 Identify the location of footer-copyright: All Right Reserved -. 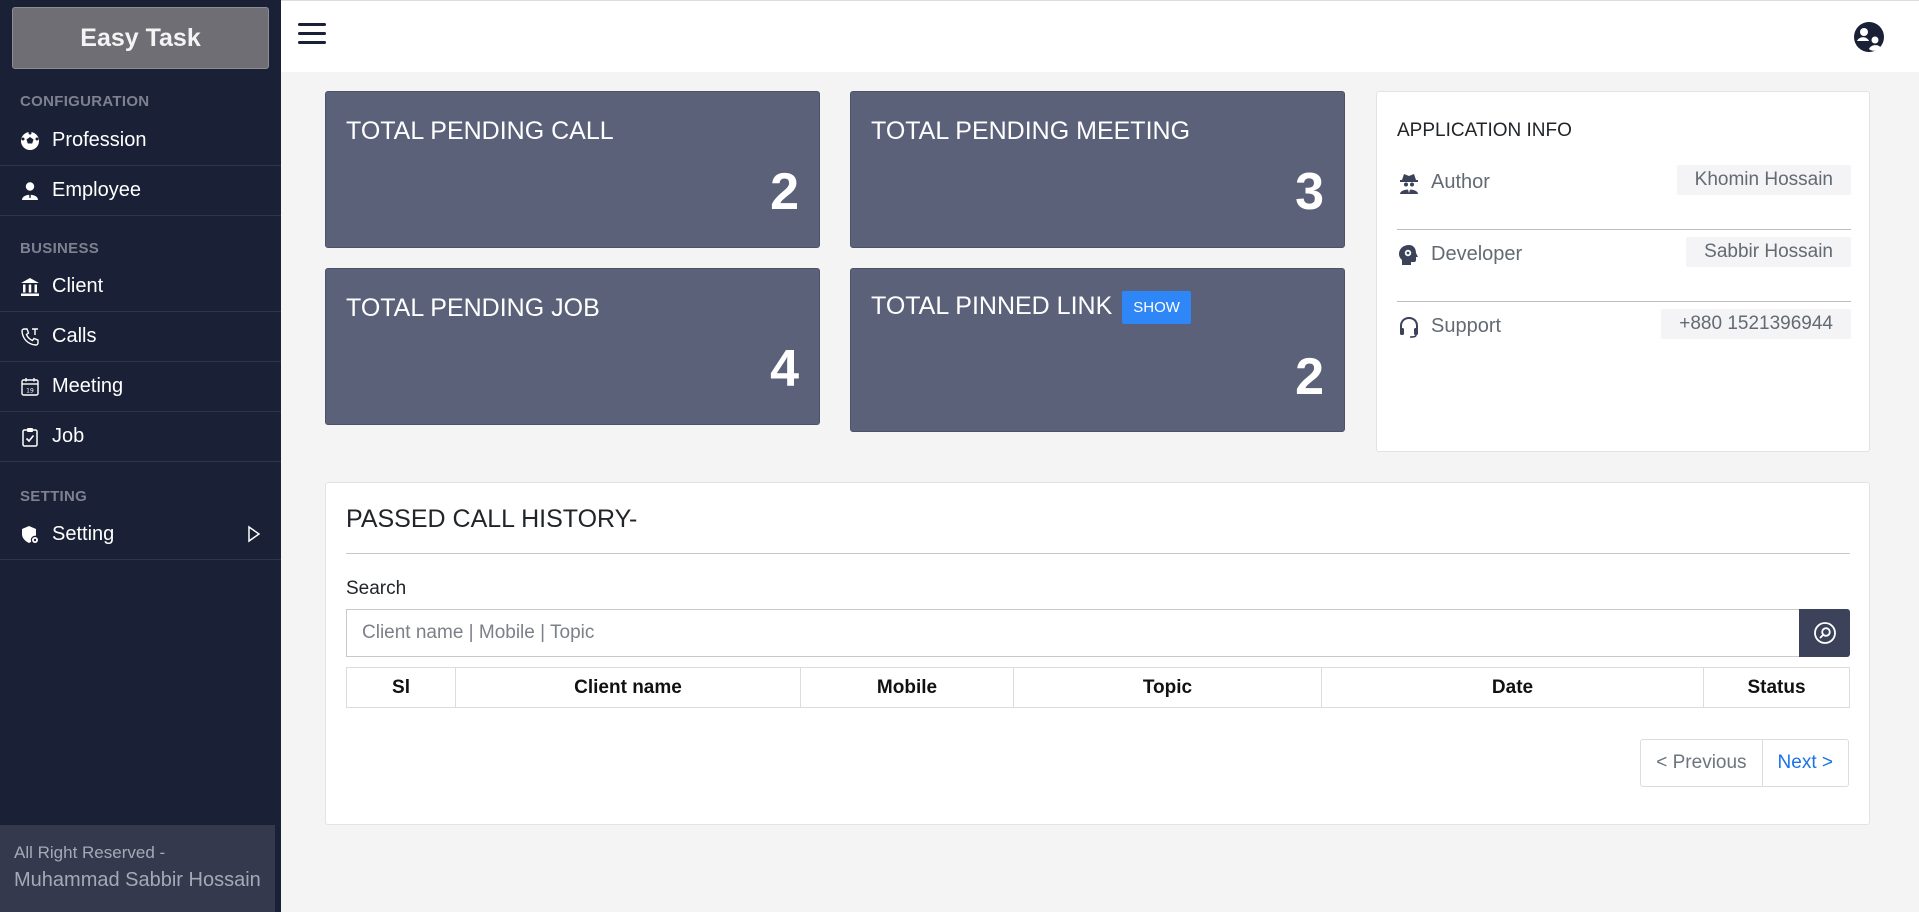
(90, 852).